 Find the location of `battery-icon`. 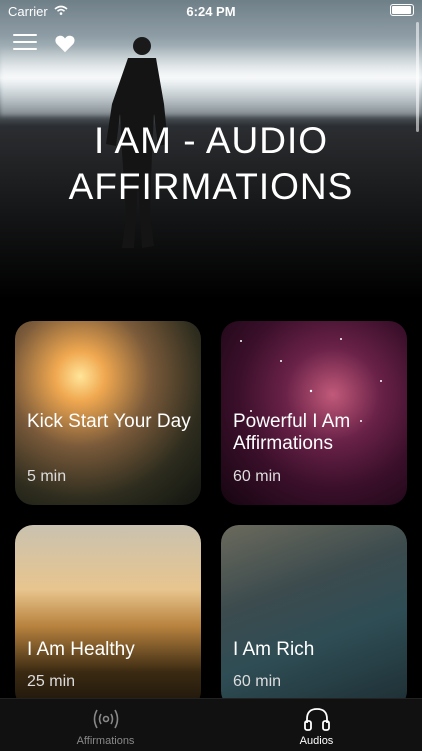

battery-icon is located at coordinates (402, 10).